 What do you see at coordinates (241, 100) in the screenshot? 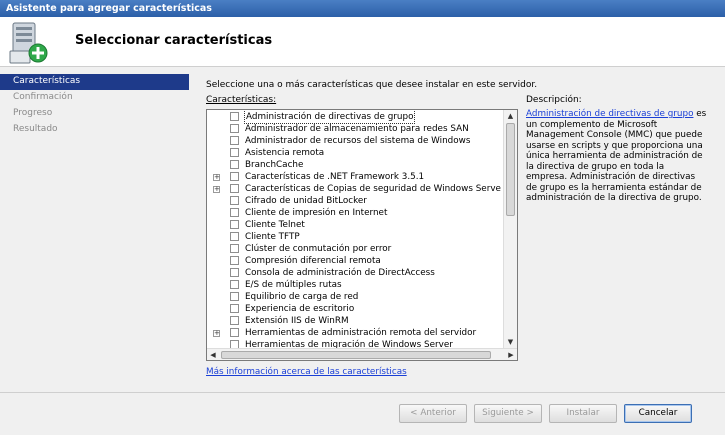
I see `features-label: Características:` at bounding box center [241, 100].